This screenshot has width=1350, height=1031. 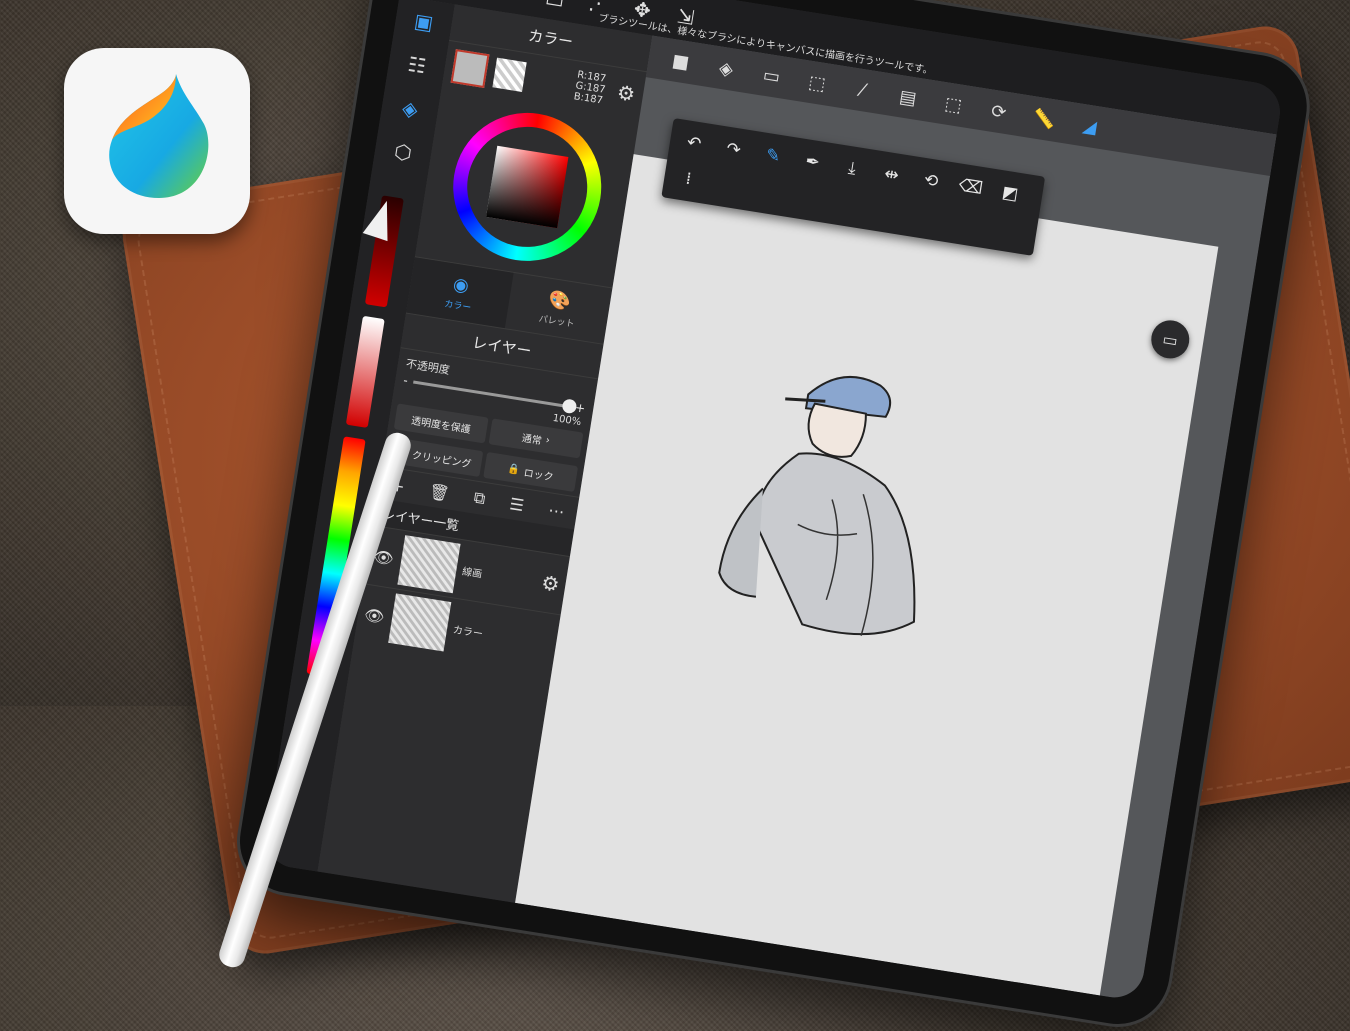 I want to click on duplicate-icon: ⧉, so click(x=479, y=499).